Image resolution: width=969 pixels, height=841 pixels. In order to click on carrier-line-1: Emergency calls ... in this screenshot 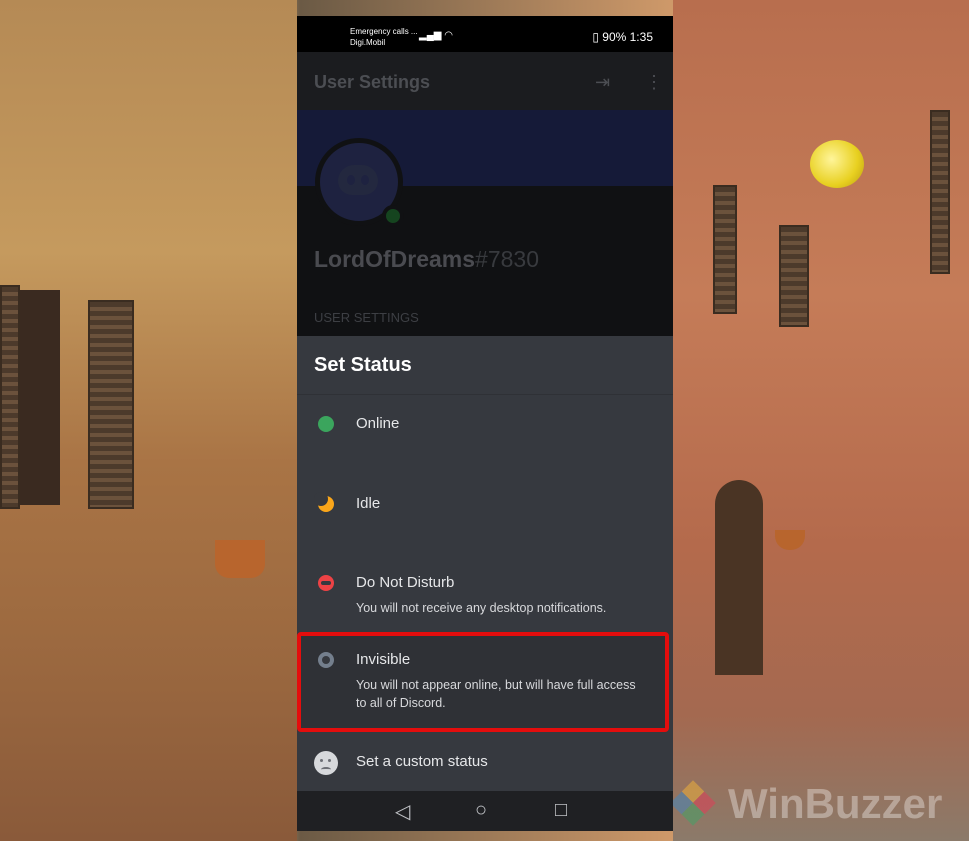, I will do `click(384, 31)`.